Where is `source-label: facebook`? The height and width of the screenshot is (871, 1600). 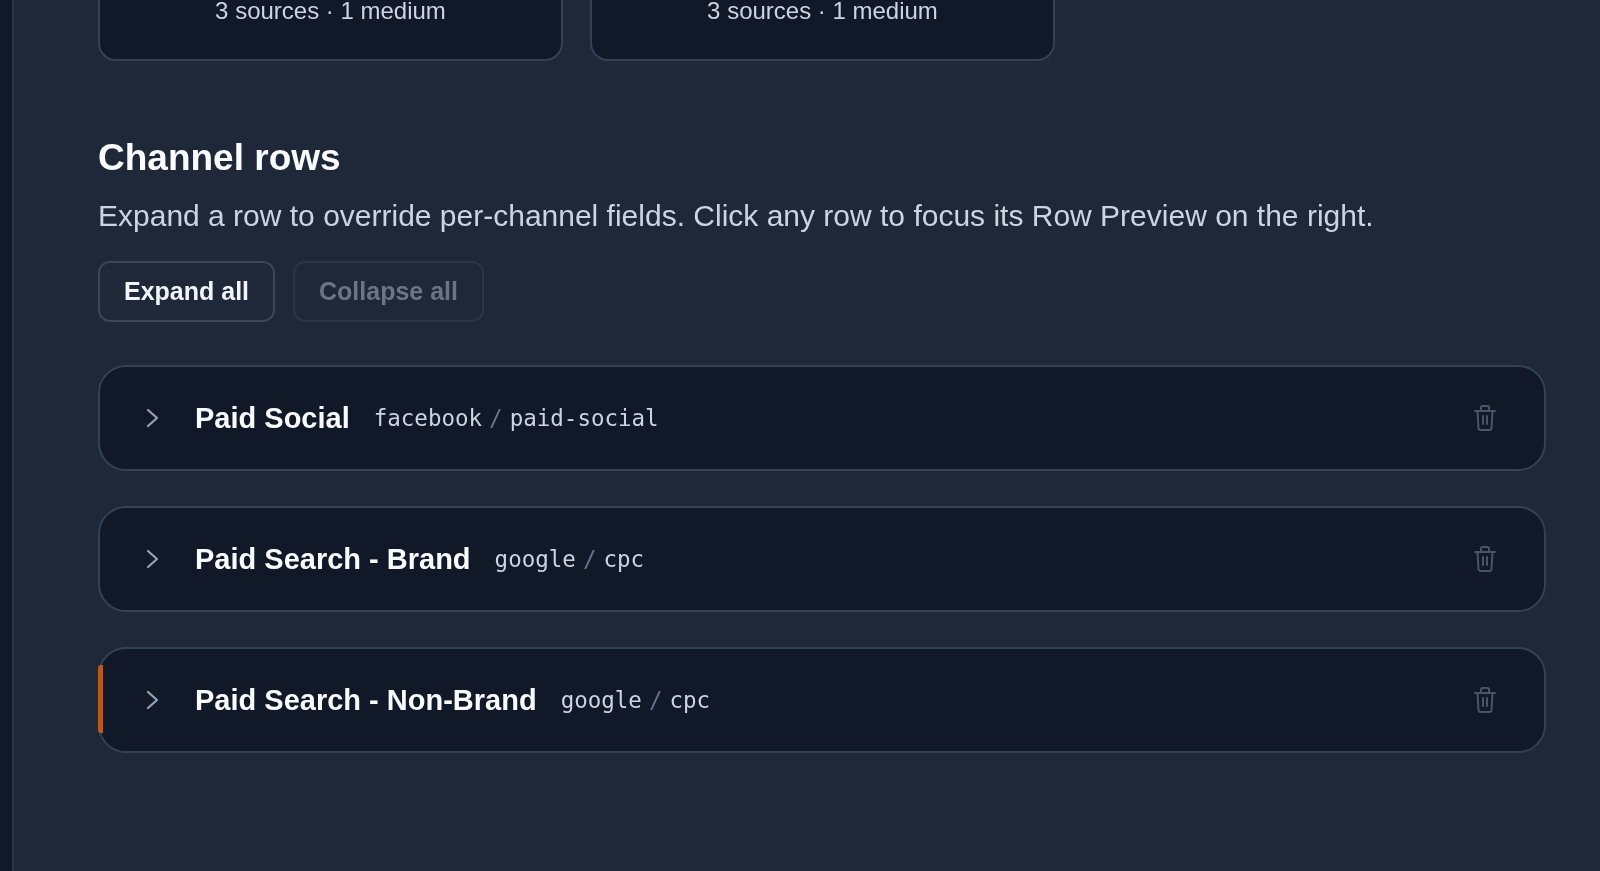
source-label: facebook is located at coordinates (428, 418).